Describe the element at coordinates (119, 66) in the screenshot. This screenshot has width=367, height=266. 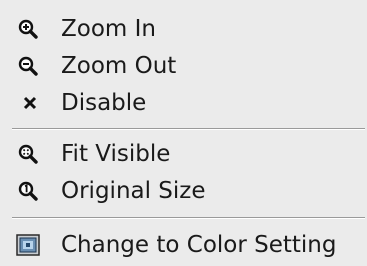
I see `menu-item-label: Zoom Out` at that location.